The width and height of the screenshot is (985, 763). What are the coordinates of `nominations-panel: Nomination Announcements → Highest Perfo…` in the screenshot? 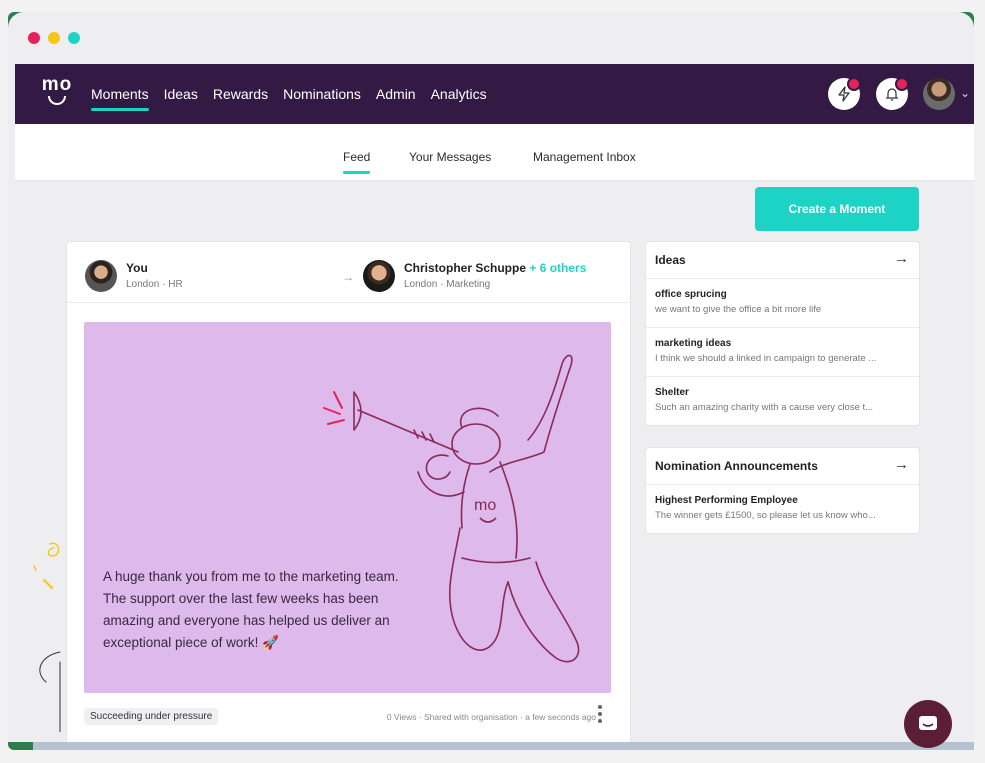 It's located at (782, 490).